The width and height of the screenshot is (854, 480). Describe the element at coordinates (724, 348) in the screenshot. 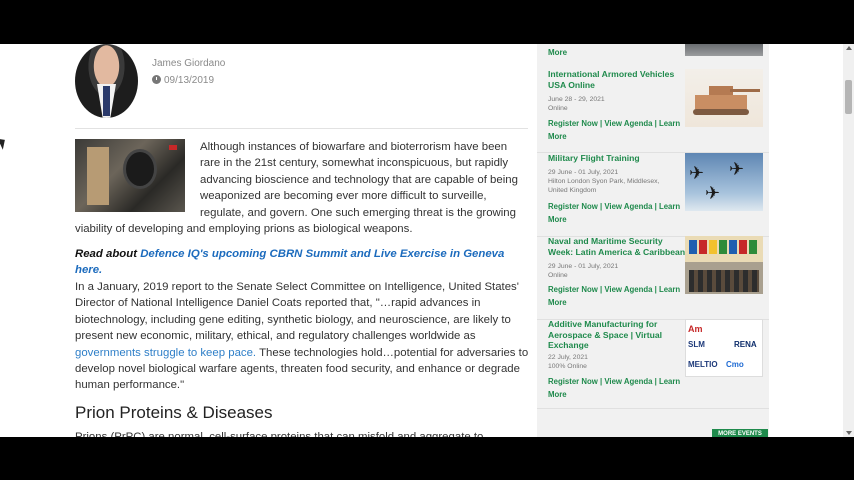

I see `am-logos-image: Am SLM RENA MELTIO Cmo` at that location.